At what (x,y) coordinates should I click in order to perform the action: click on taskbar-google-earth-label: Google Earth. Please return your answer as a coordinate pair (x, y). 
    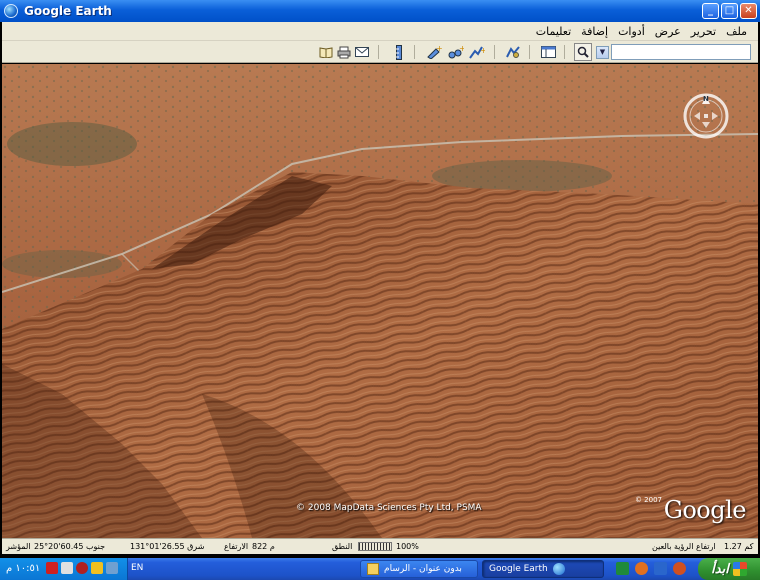
    Looking at the image, I should click on (518, 569).